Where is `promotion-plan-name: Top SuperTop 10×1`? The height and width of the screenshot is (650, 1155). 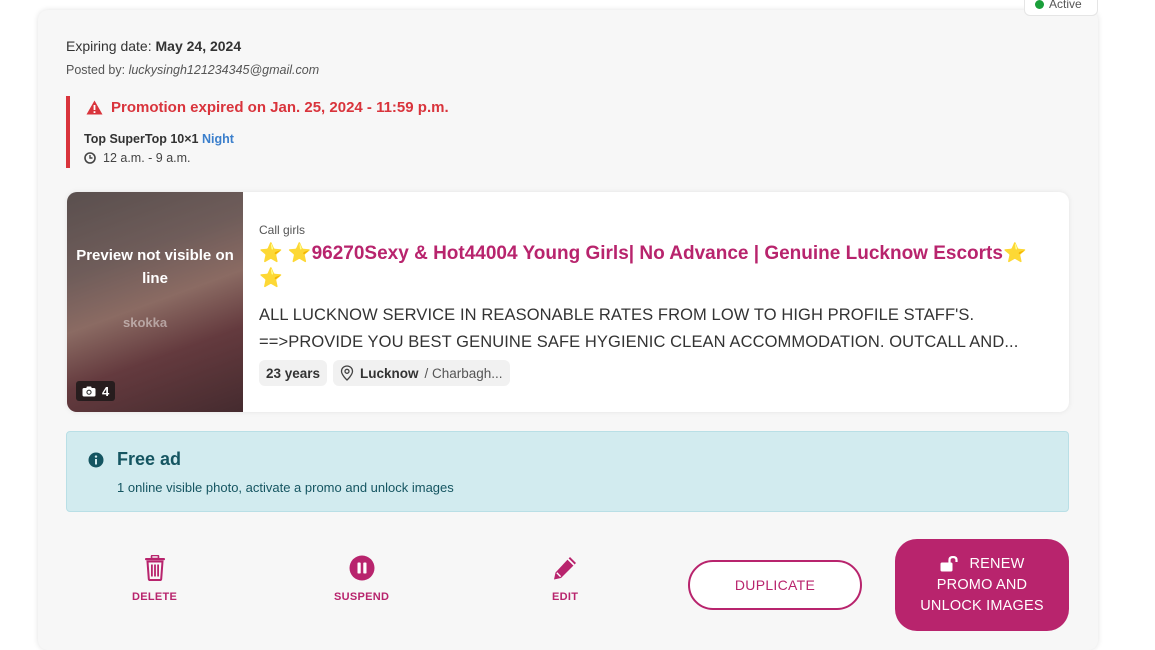 promotion-plan-name: Top SuperTop 10×1 is located at coordinates (141, 139).